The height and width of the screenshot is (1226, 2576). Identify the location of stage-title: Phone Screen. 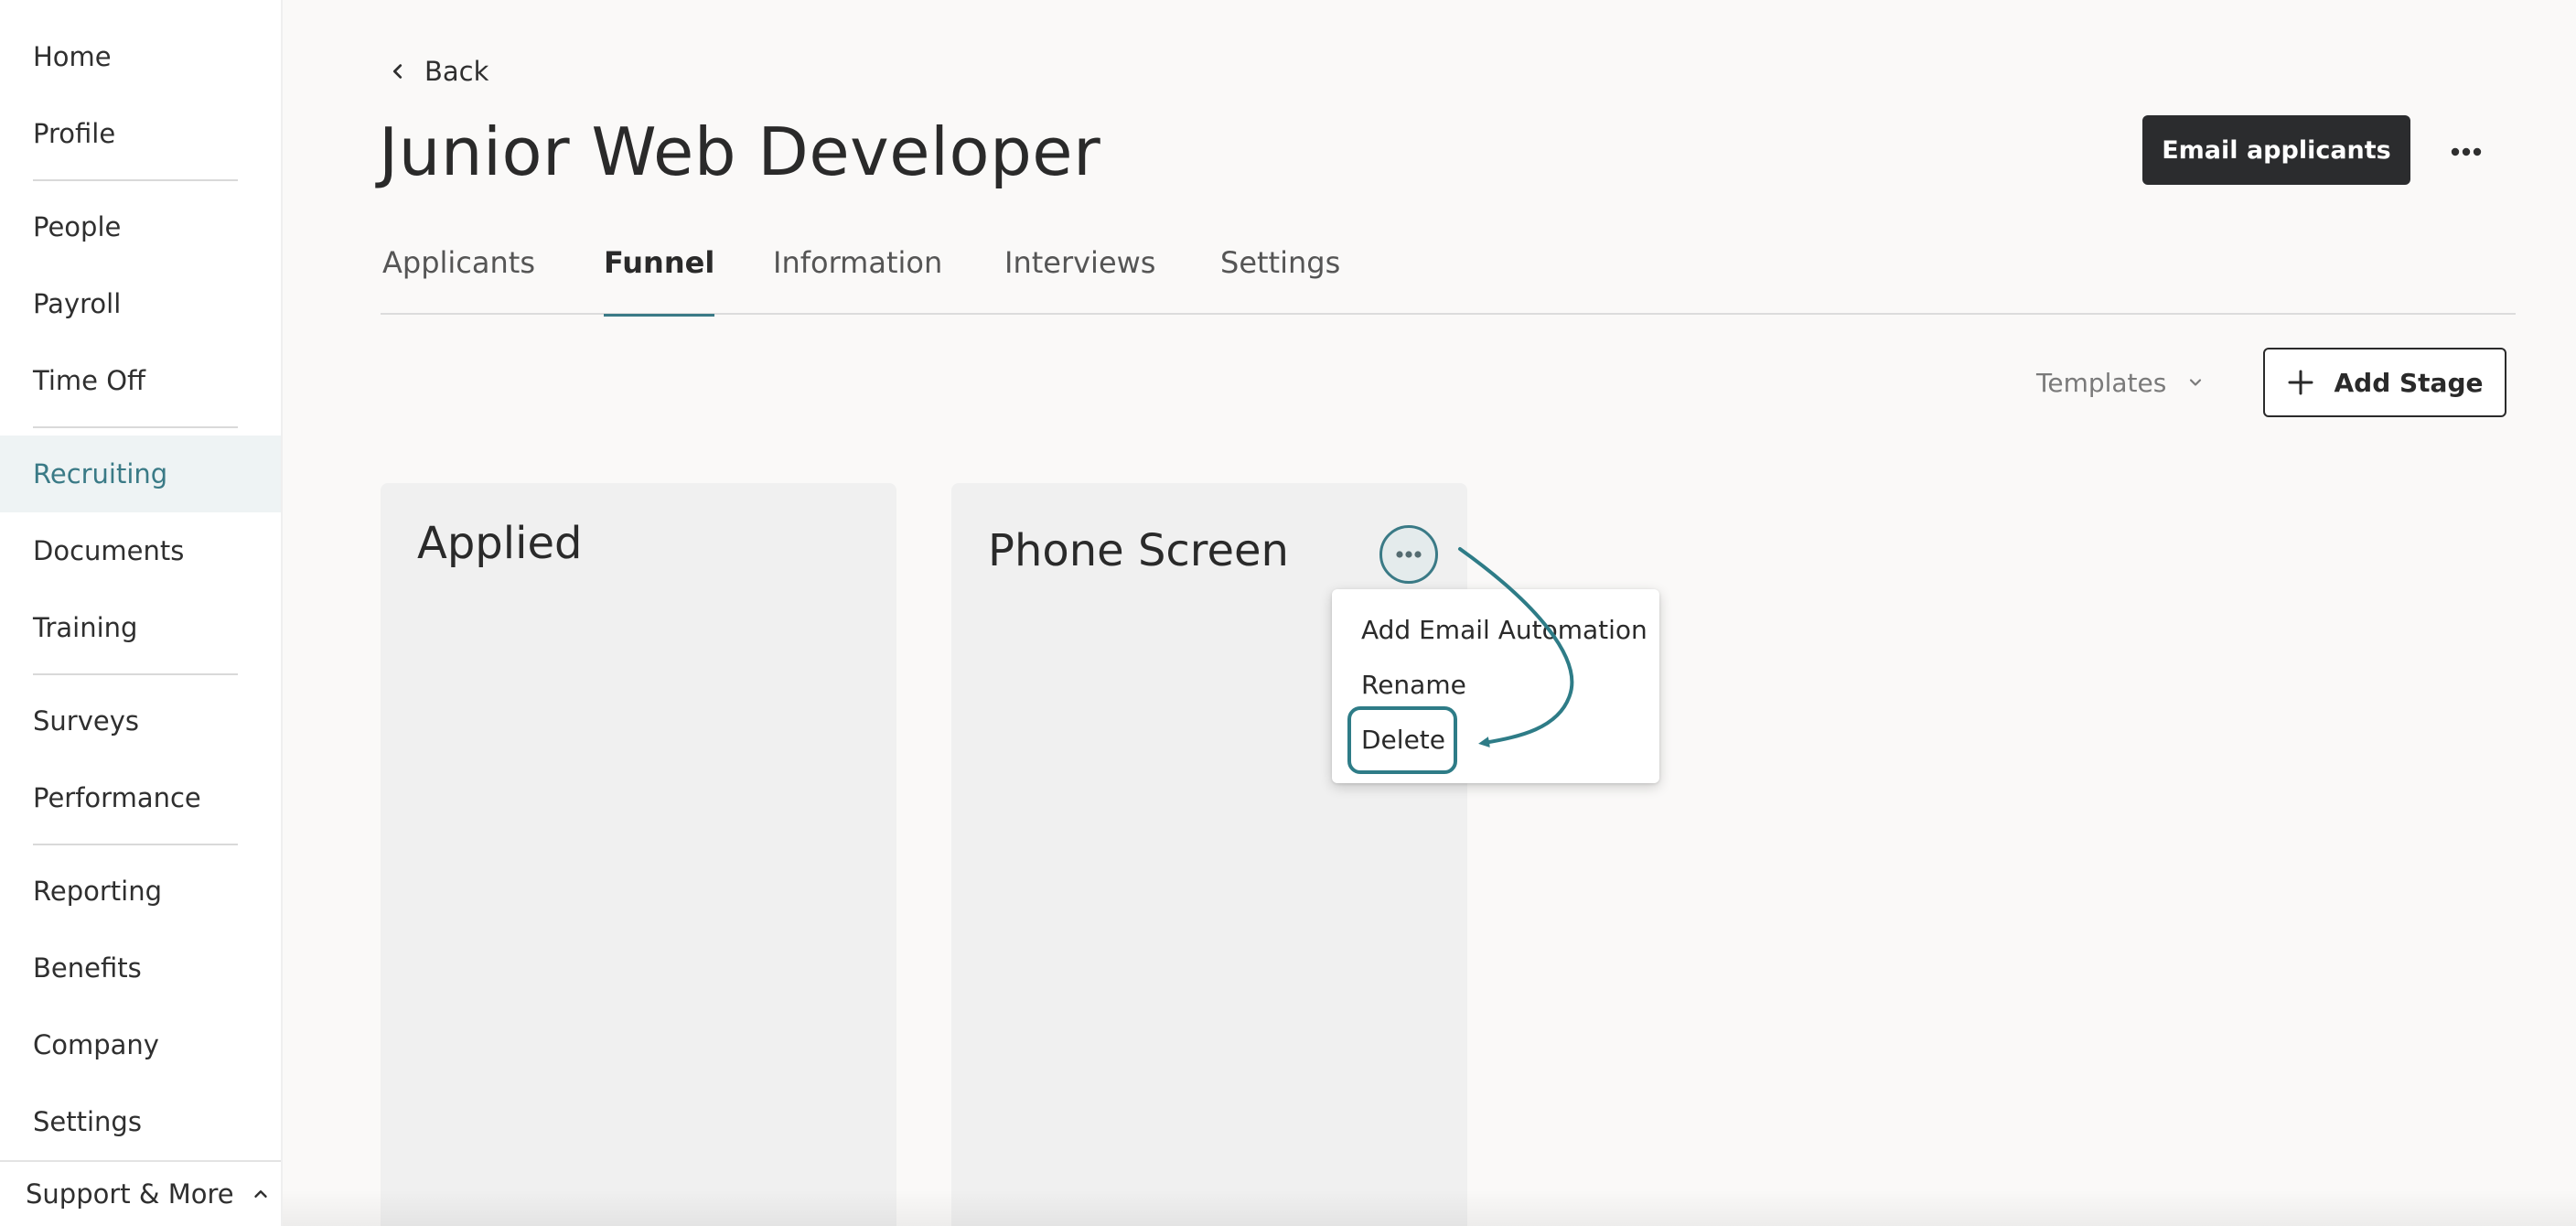
(1139, 550).